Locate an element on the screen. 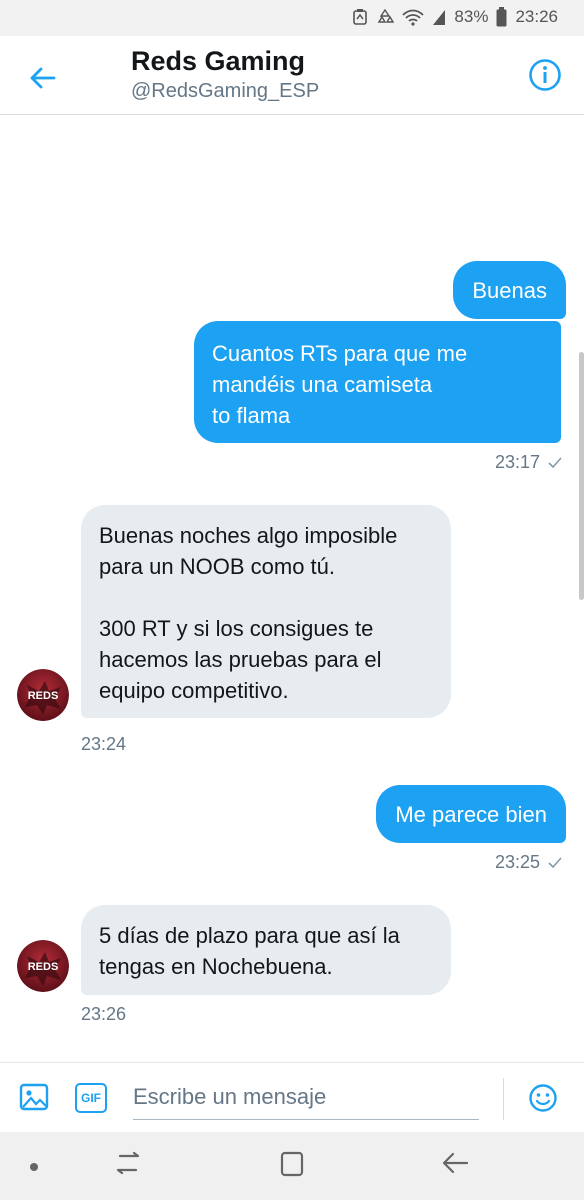 Image resolution: width=584 pixels, height=1200 pixels. wifi-icon is located at coordinates (413, 17).